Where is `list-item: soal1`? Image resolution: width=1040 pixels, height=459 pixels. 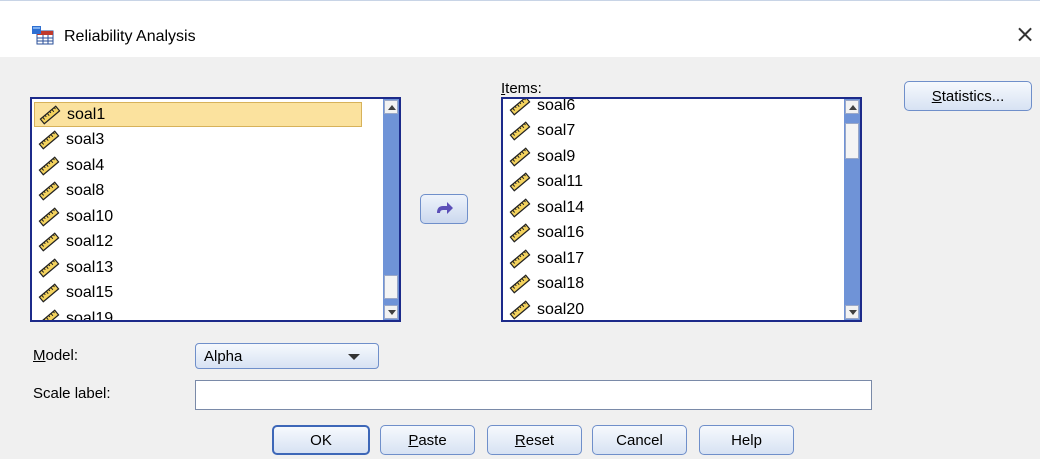 list-item: soal1 is located at coordinates (198, 114).